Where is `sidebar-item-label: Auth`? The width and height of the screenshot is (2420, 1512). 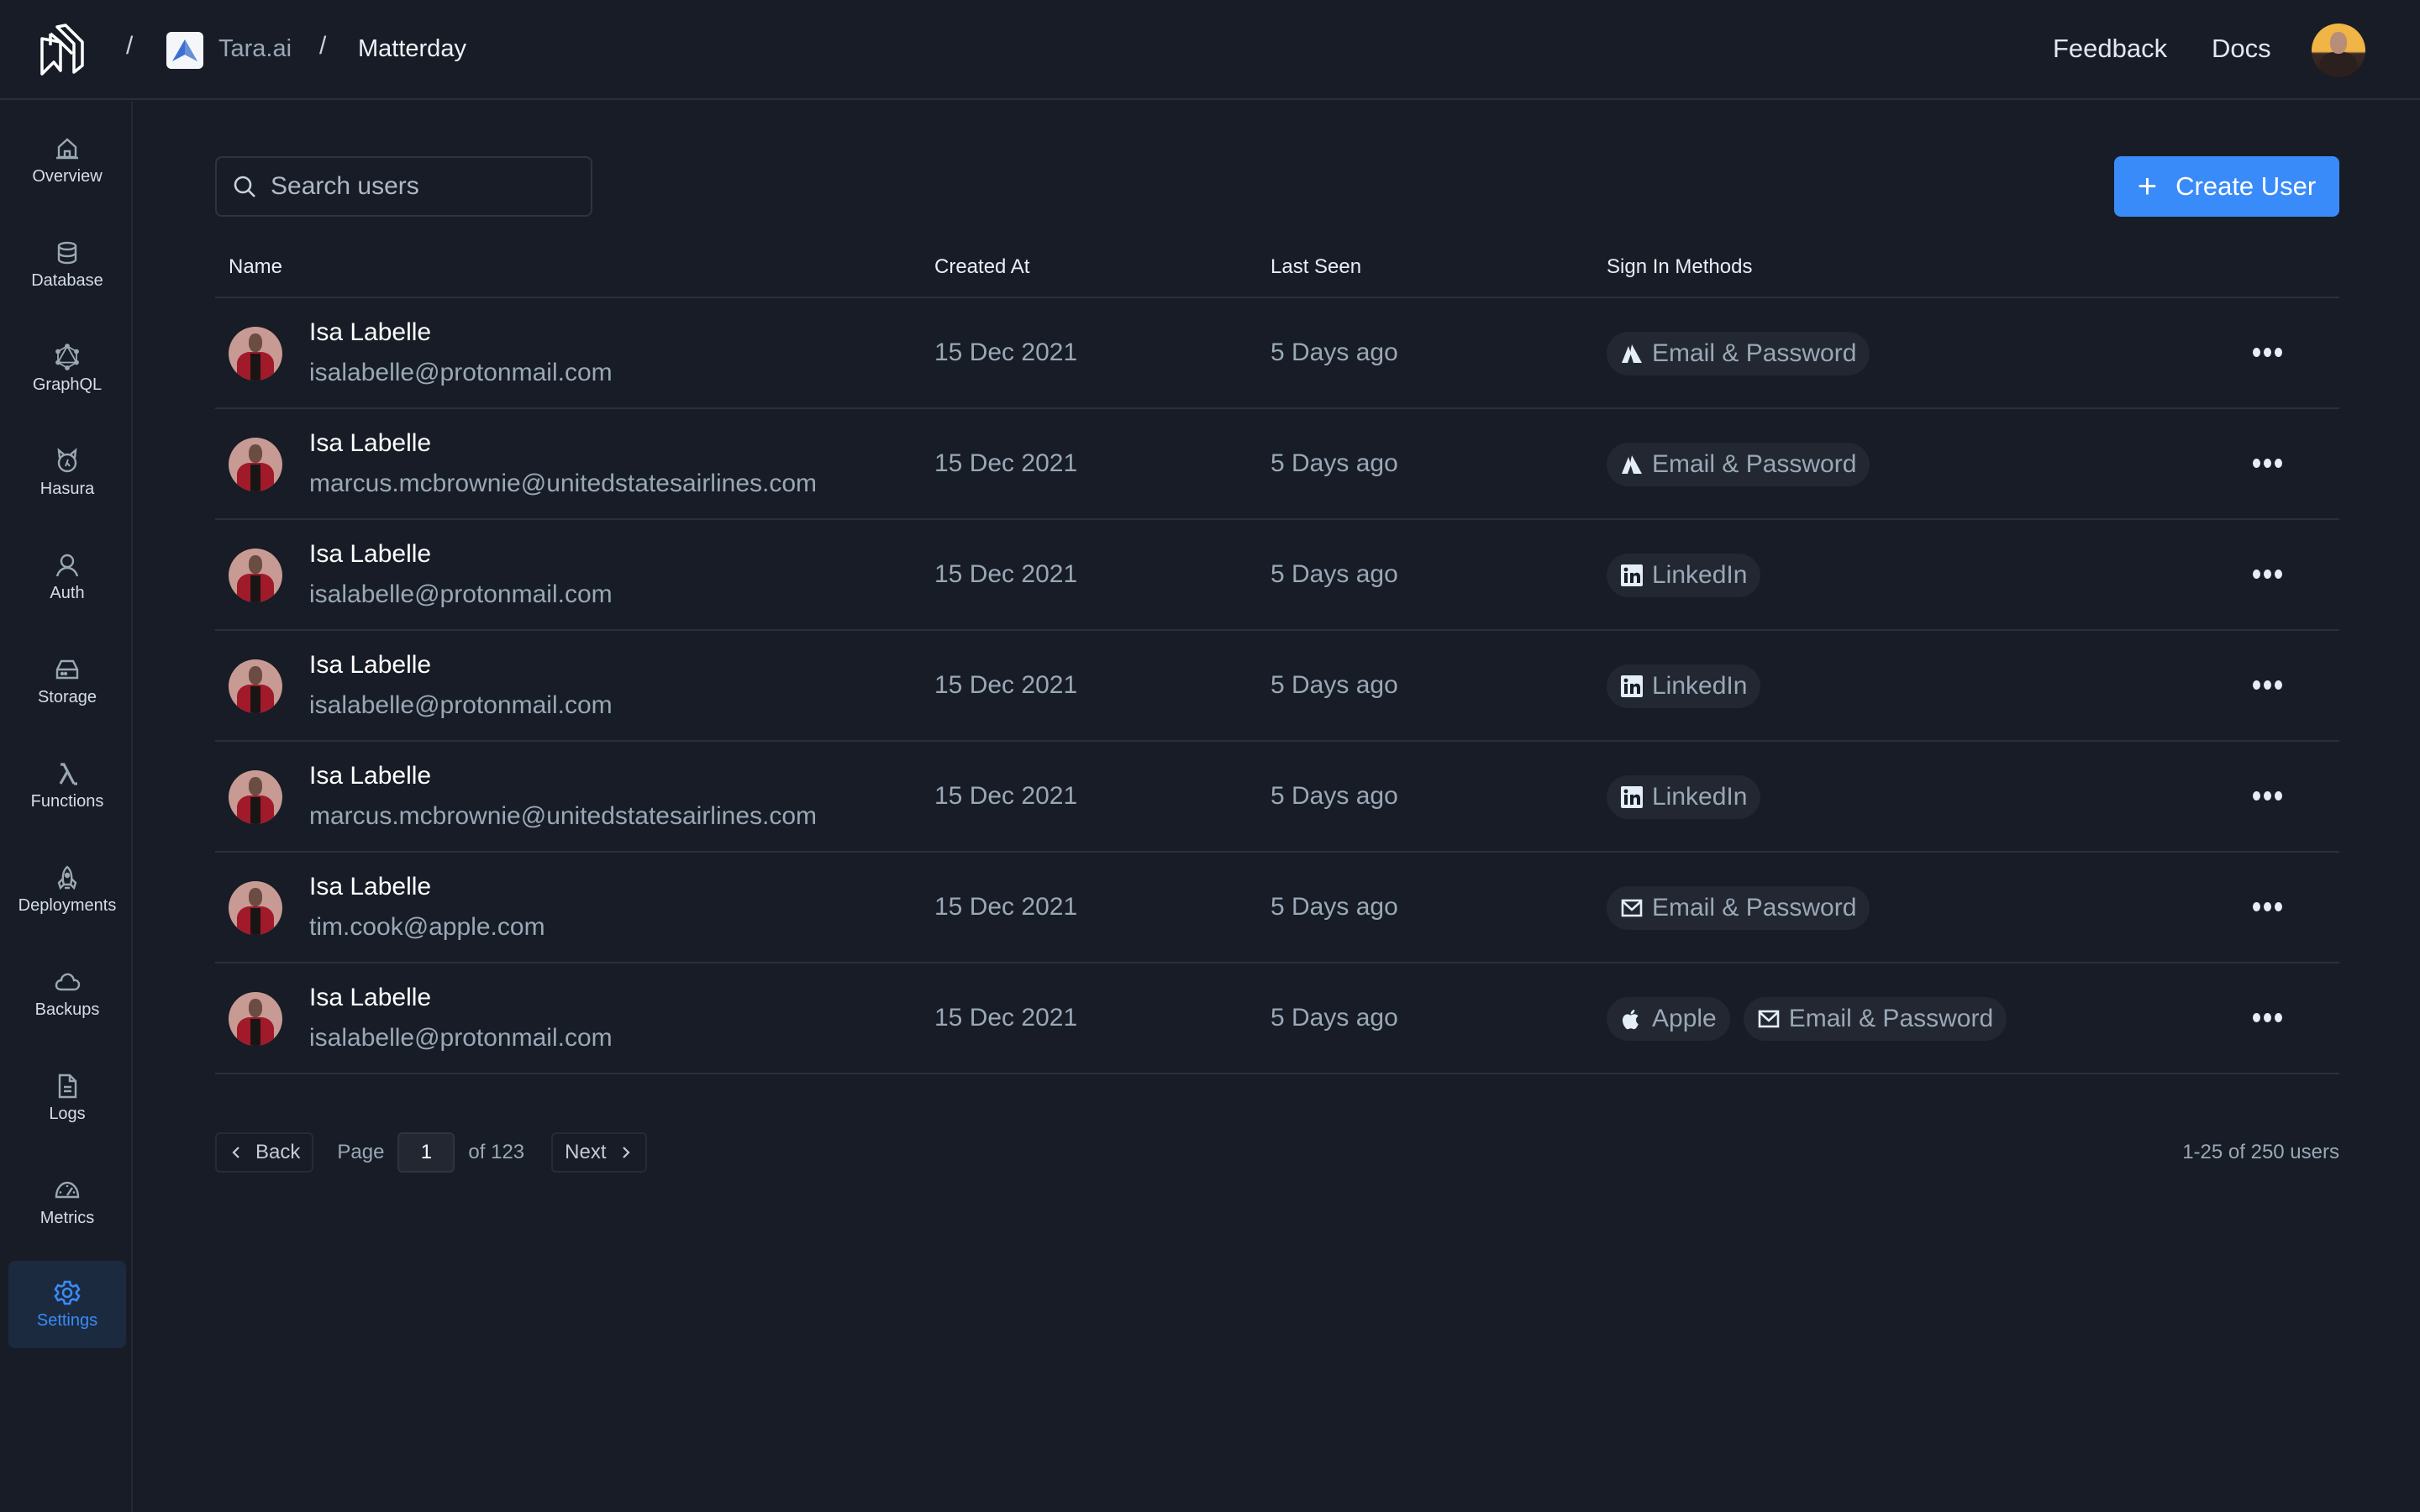 sidebar-item-label: Auth is located at coordinates (67, 592).